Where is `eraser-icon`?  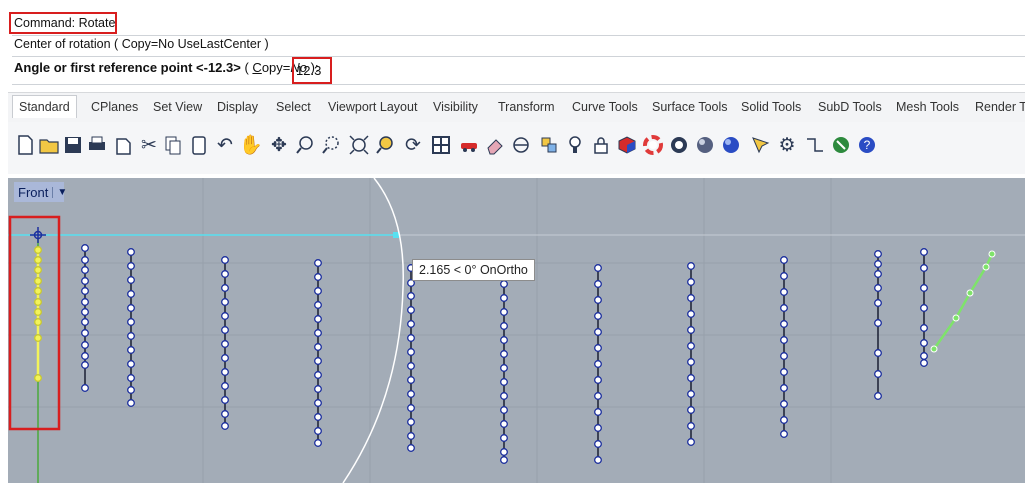
eraser-icon is located at coordinates (495, 145).